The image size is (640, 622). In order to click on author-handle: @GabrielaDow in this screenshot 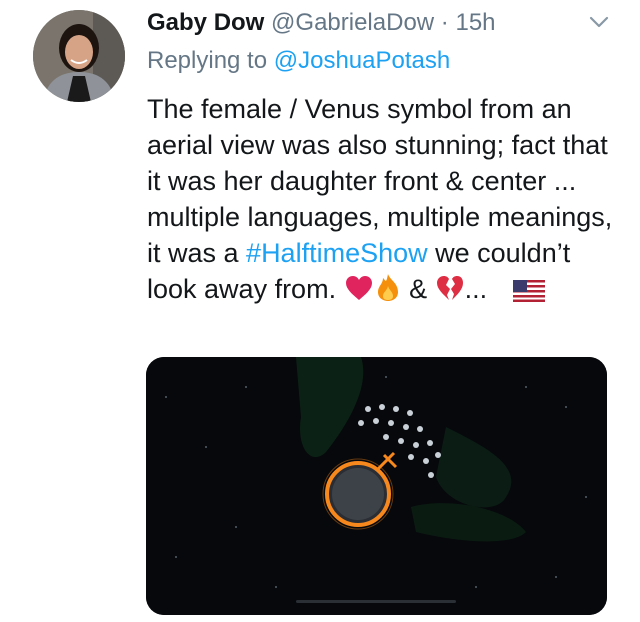, I will do `click(352, 22)`.